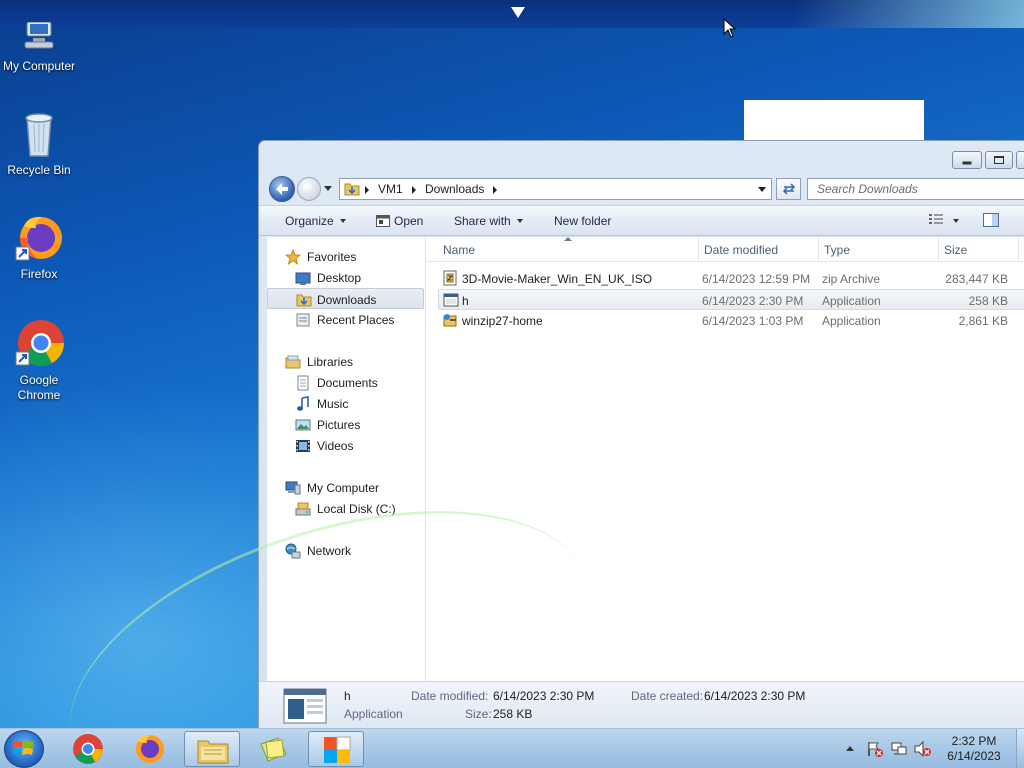 Image resolution: width=1024 pixels, height=768 pixels. What do you see at coordinates (390, 189) in the screenshot?
I see `breadcrumb-vm1: VM1` at bounding box center [390, 189].